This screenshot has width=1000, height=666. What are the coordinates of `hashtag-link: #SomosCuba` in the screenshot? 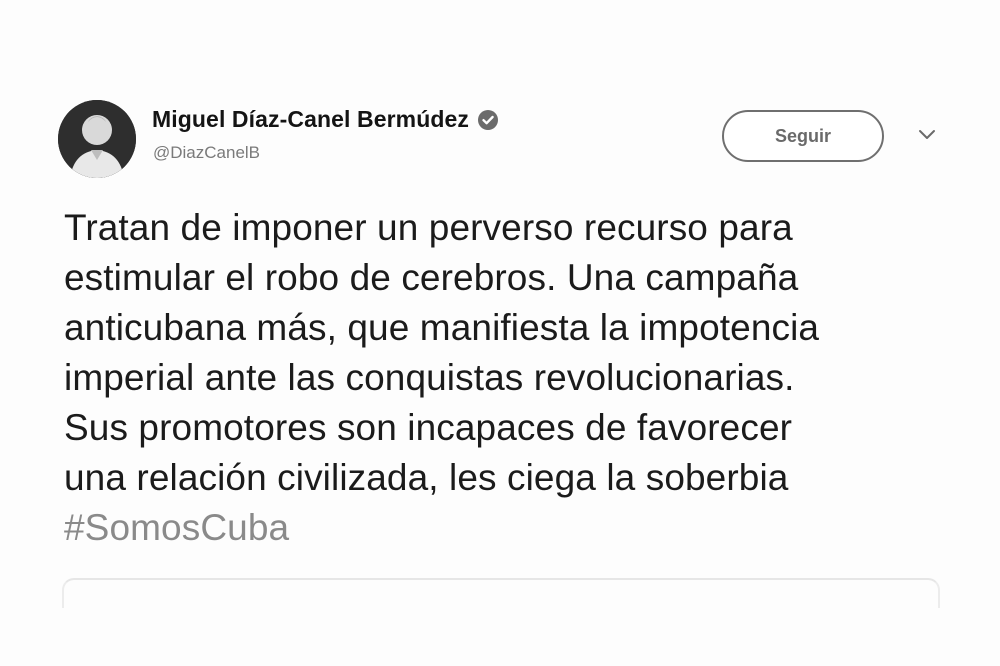 It's located at (514, 528).